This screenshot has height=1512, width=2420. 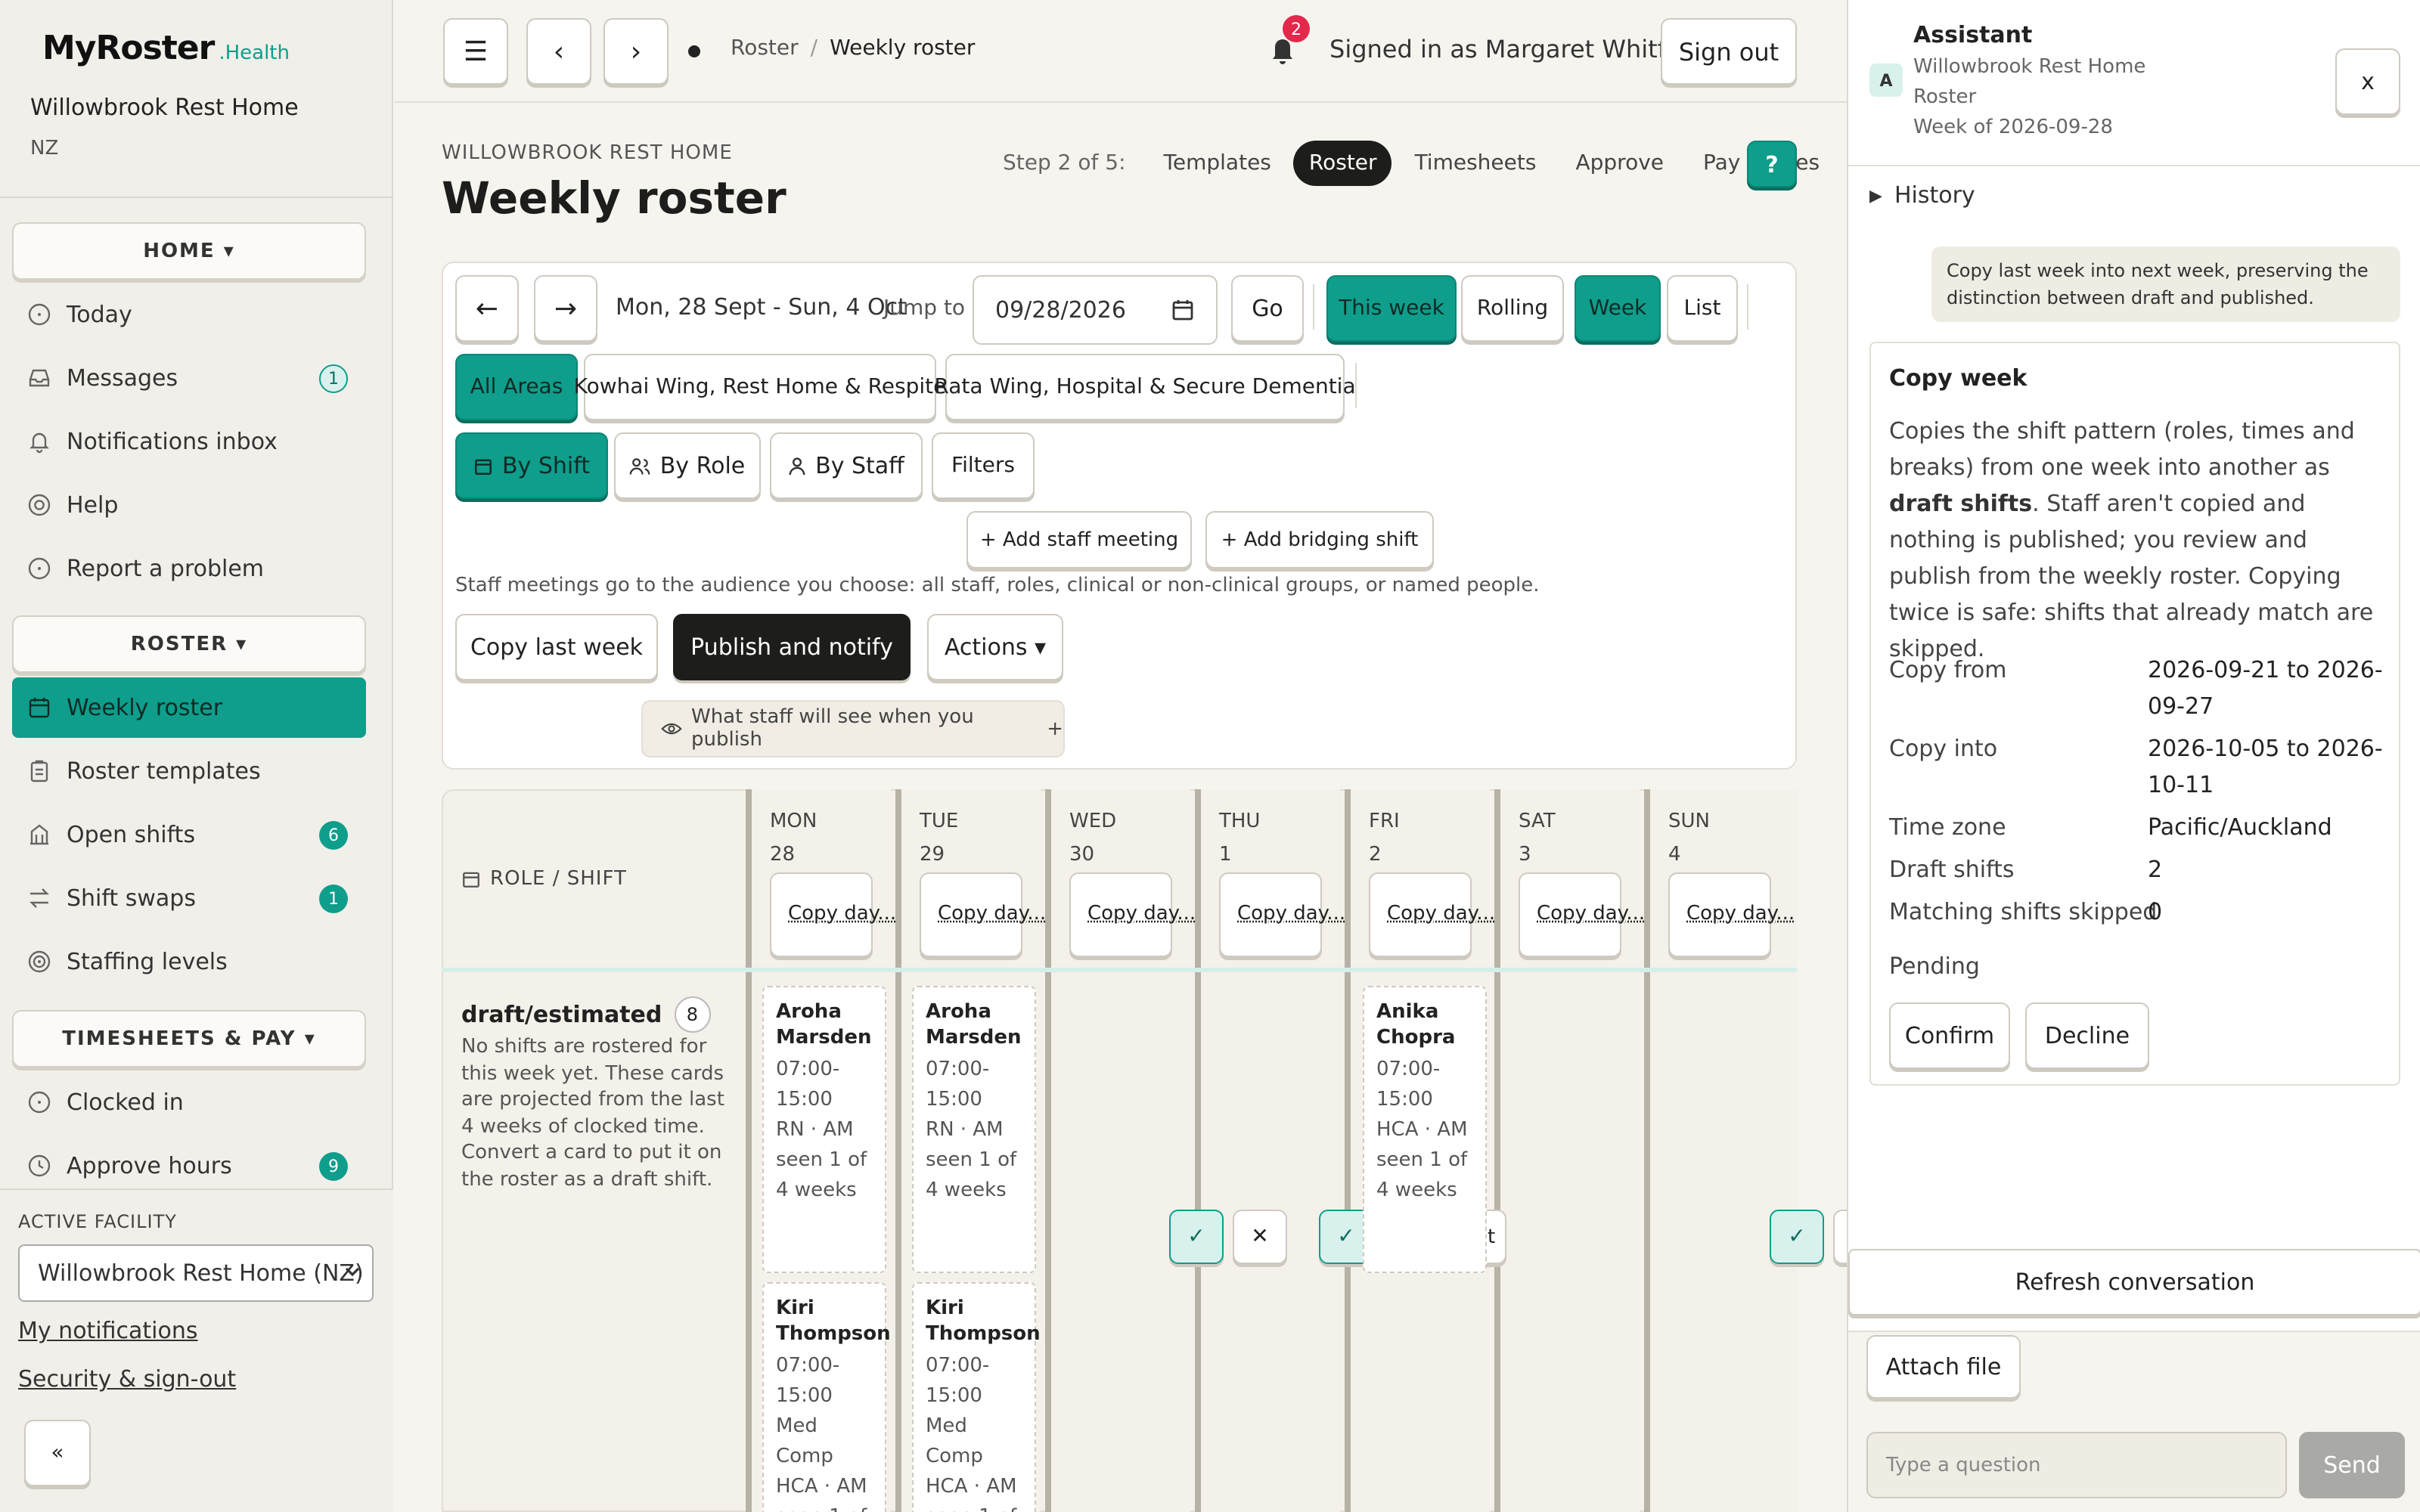 What do you see at coordinates (1944, 1367) in the screenshot?
I see `attach-file-button: Attach file` at bounding box center [1944, 1367].